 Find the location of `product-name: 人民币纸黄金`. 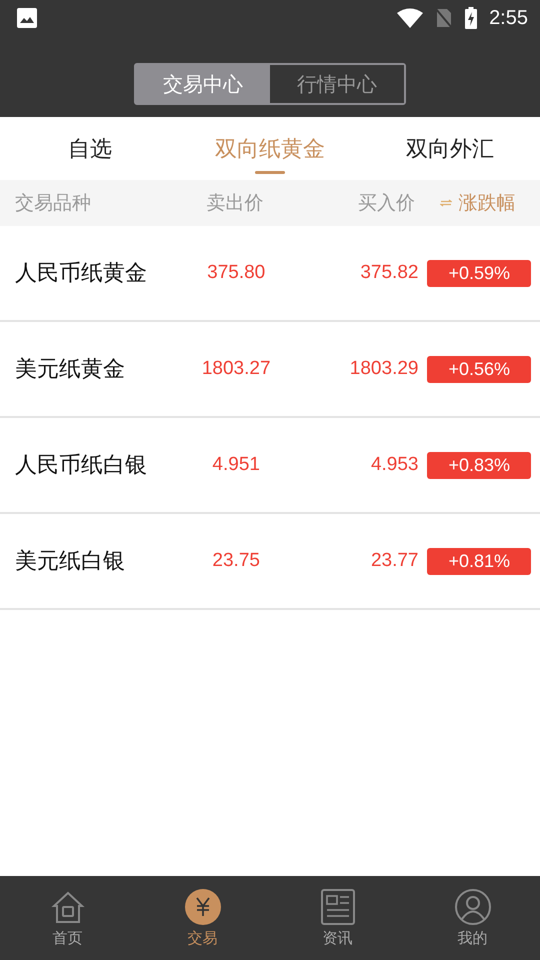

product-name: 人民币纸黄金 is located at coordinates (81, 274).